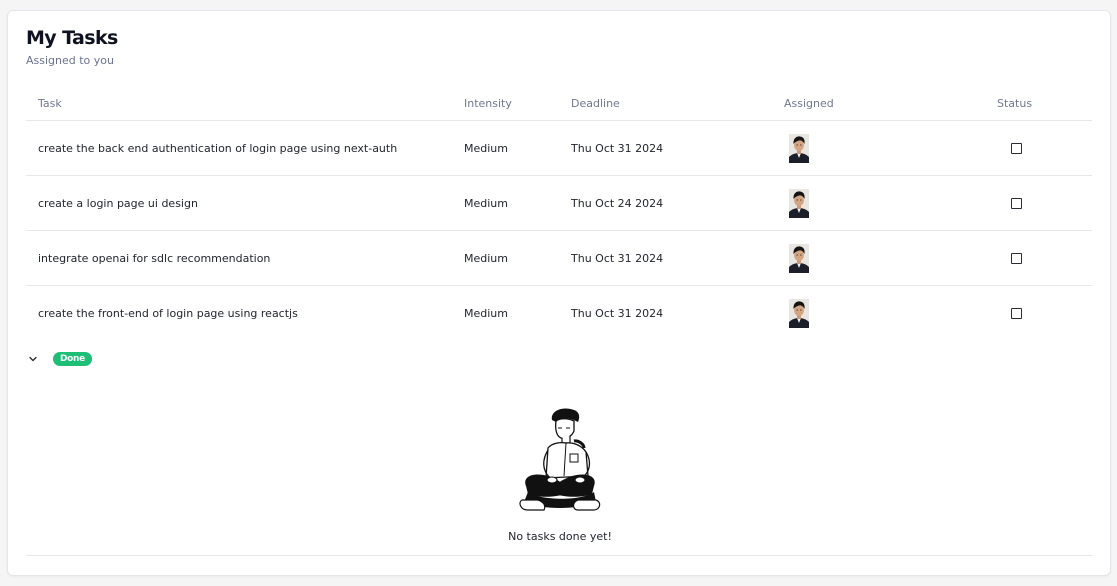 Image resolution: width=1117 pixels, height=586 pixels. I want to click on person-sitting-illustration, so click(560, 459).